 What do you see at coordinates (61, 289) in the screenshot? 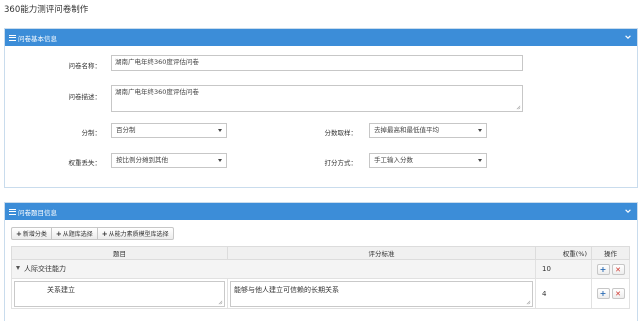
I see `item-name: 关系建立` at bounding box center [61, 289].